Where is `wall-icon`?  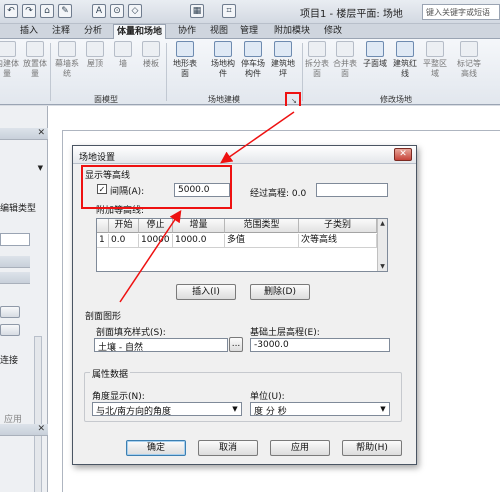
wall-icon is located at coordinates (123, 49).